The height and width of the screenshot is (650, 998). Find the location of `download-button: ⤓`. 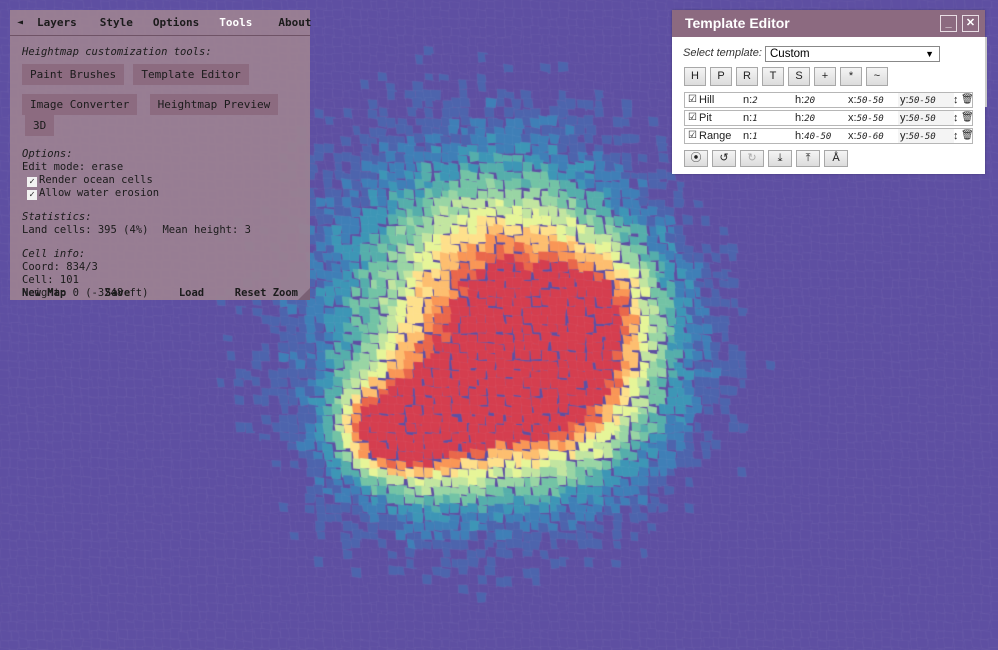

download-button: ⤓ is located at coordinates (780, 158).